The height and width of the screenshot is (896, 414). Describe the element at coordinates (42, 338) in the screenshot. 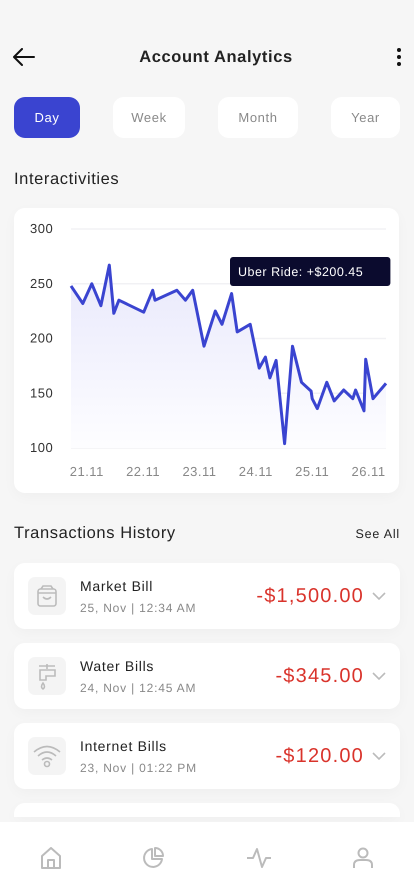

I see `y-axis-label: 200` at that location.